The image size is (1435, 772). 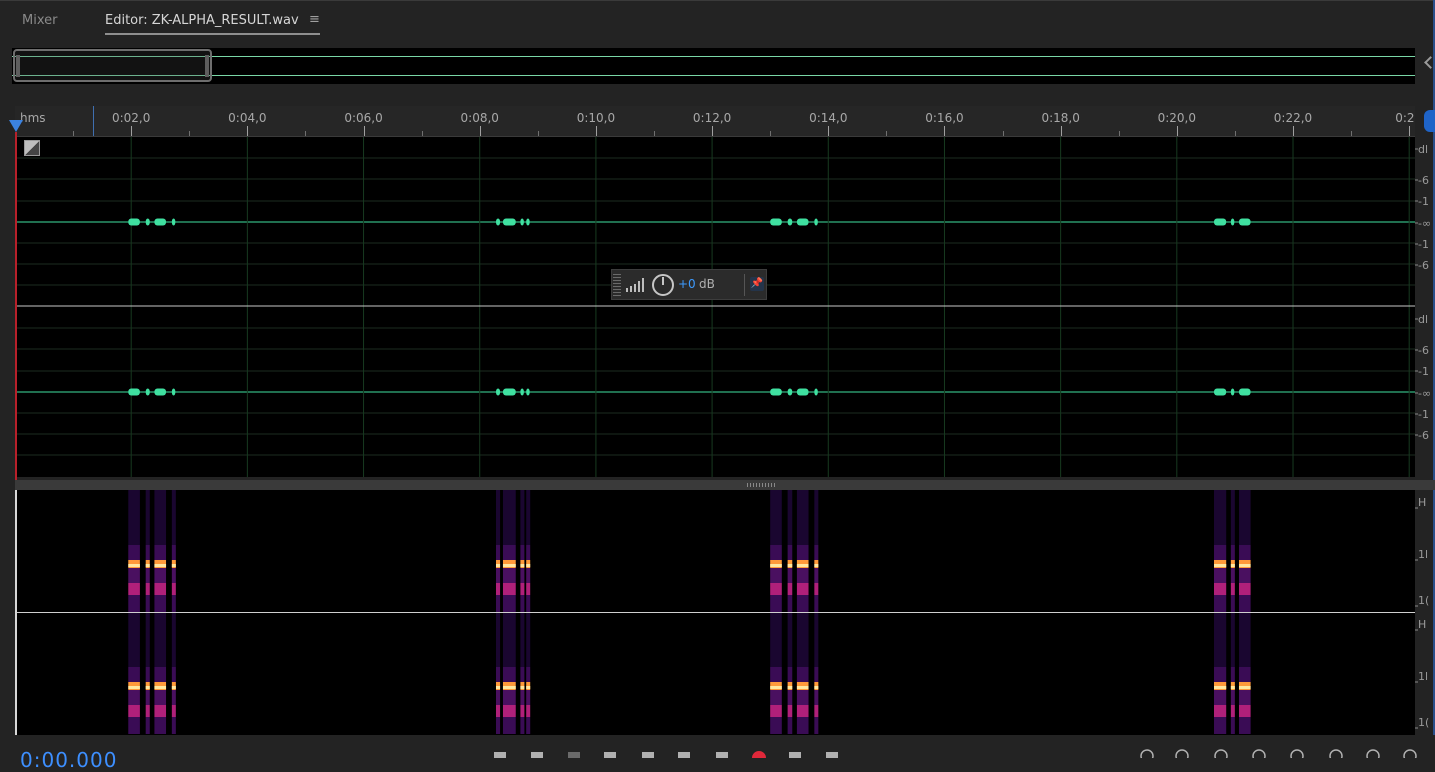 I want to click on db-scale-label: -6, so click(x=1423, y=180).